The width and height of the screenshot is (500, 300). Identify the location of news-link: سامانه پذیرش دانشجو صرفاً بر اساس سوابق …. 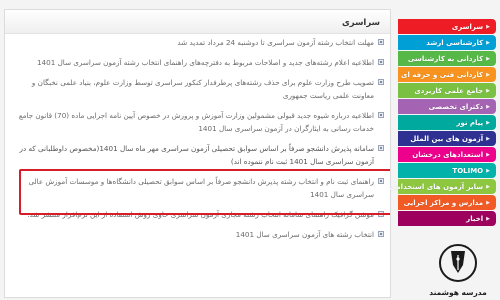
(197, 155).